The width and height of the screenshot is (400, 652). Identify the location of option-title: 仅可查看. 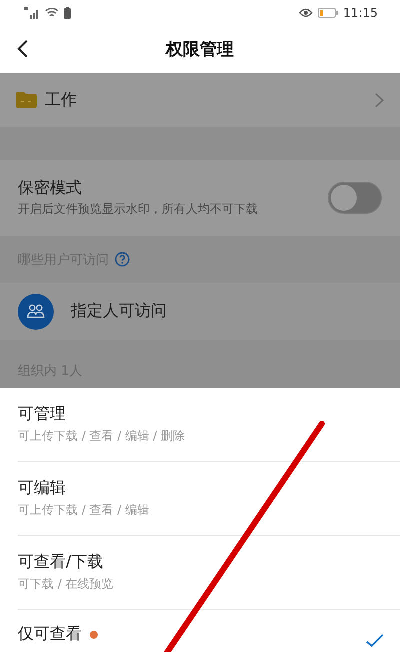
(50, 634).